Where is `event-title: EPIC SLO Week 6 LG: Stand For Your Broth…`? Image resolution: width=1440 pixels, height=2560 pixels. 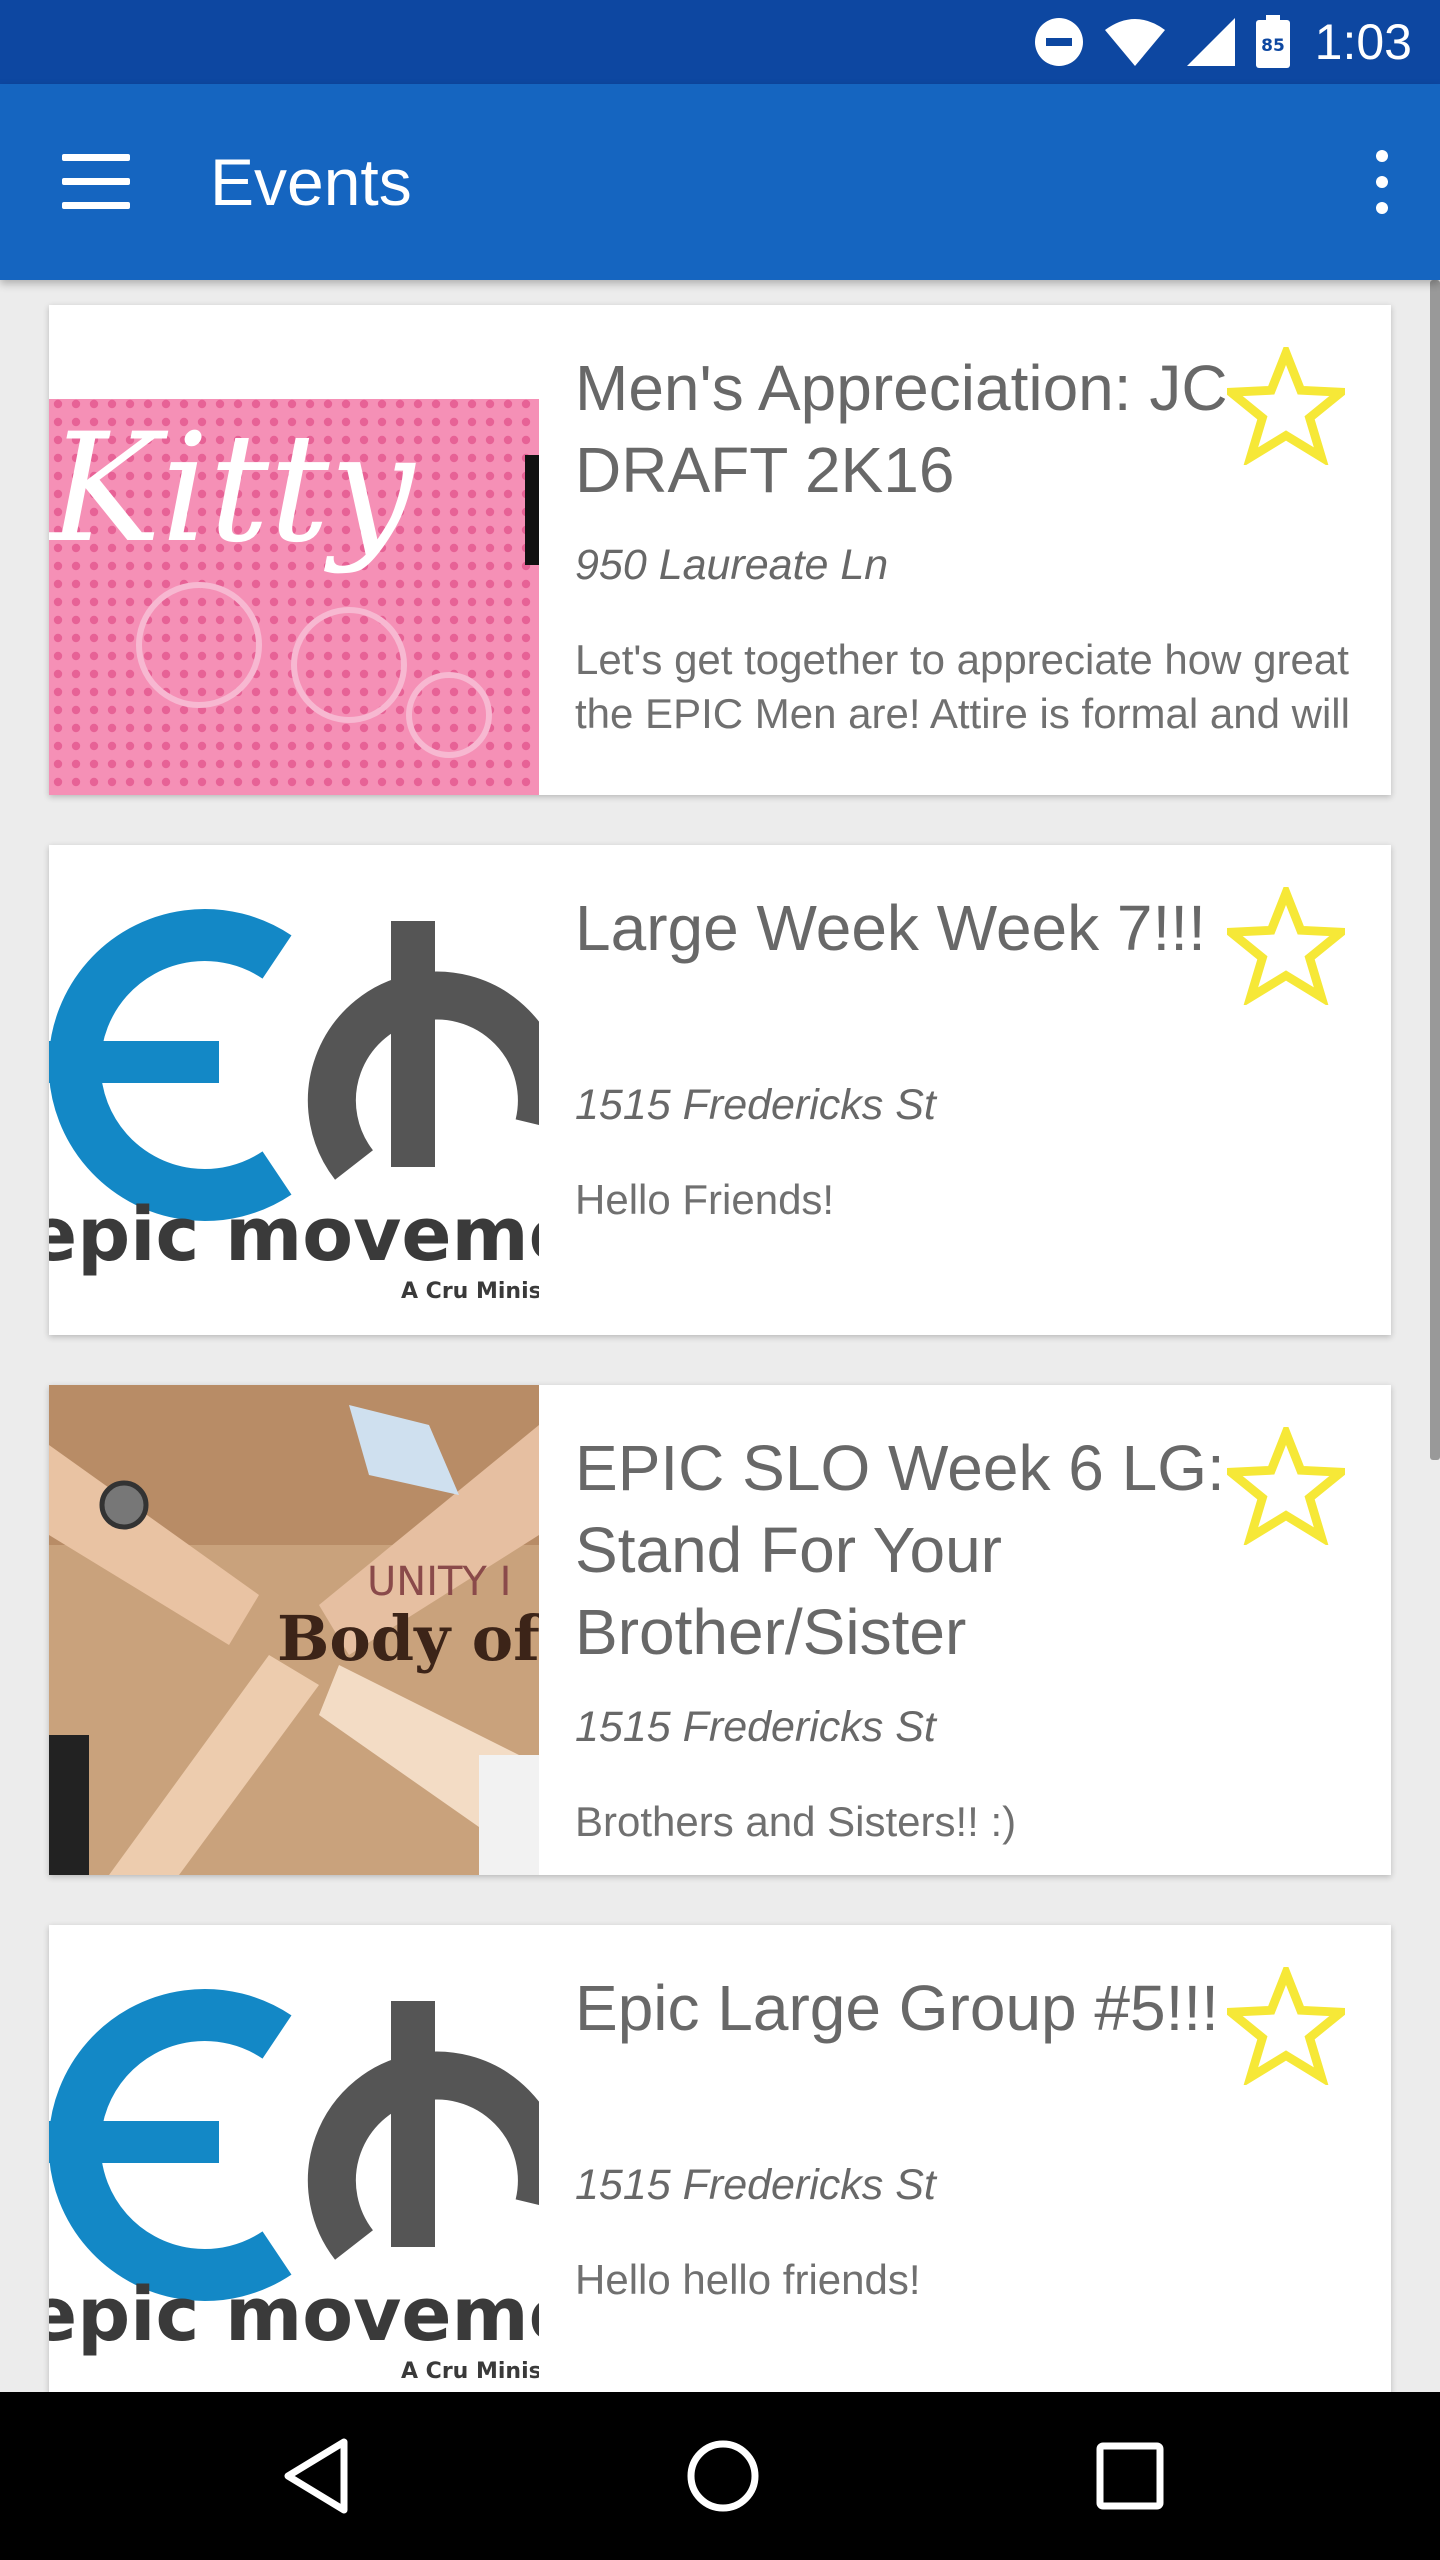 event-title: EPIC SLO Week 6 LG: Stand For Your Broth… is located at coordinates (900, 1550).